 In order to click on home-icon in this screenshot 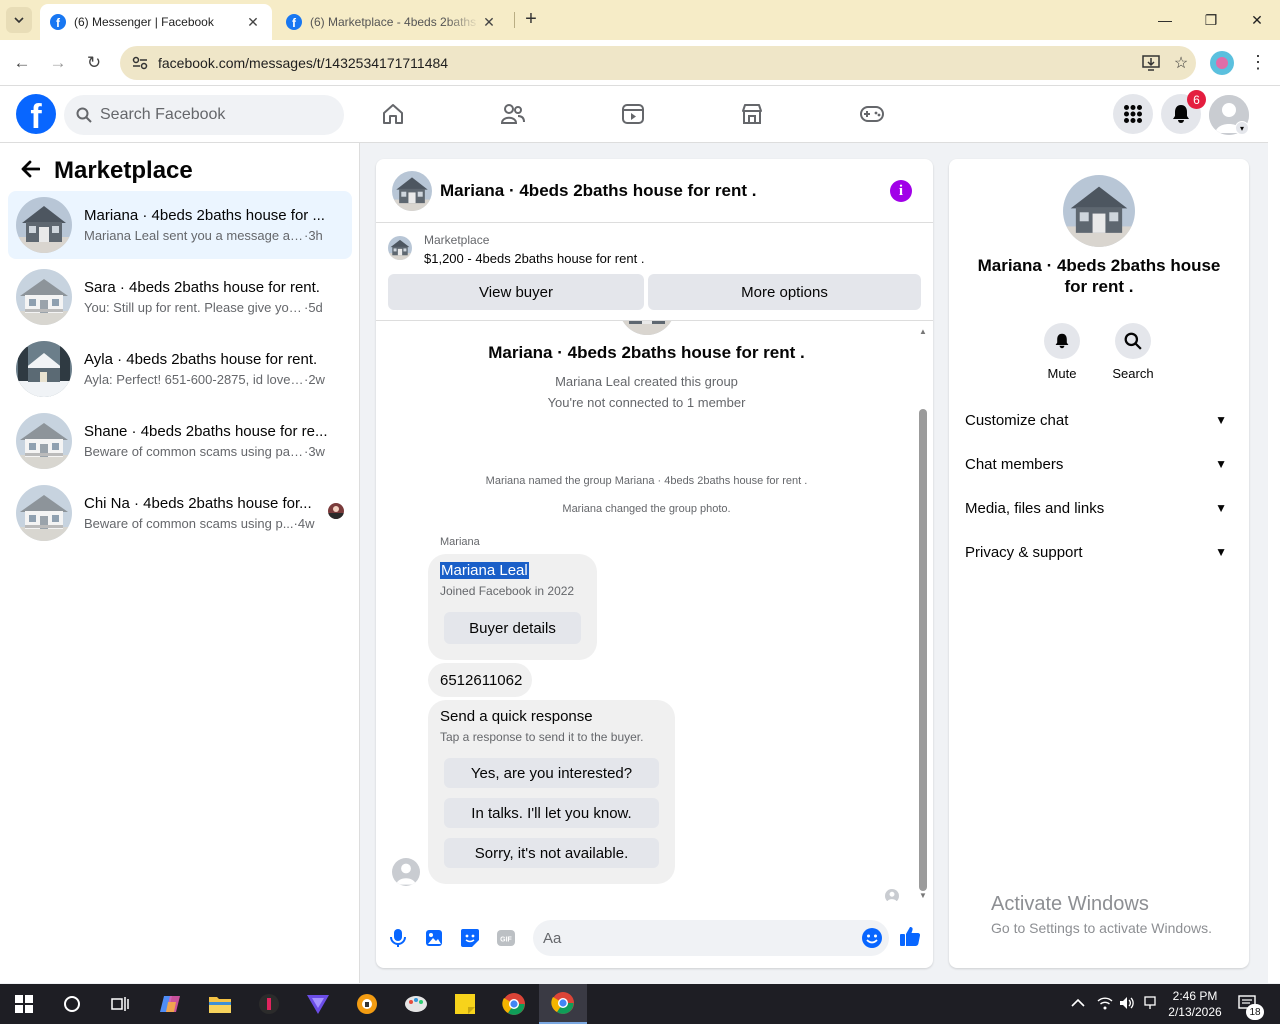, I will do `click(393, 114)`.